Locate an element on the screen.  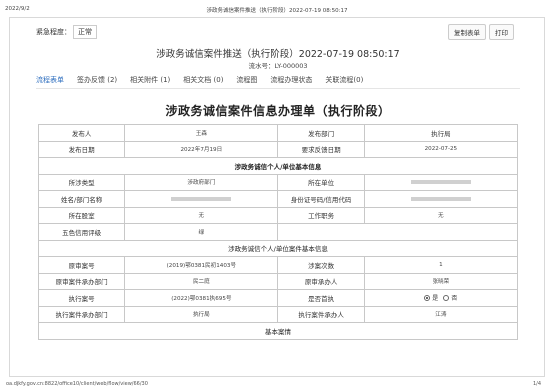
publish-dept-label: 发布部门 is located at coordinates (321, 133).